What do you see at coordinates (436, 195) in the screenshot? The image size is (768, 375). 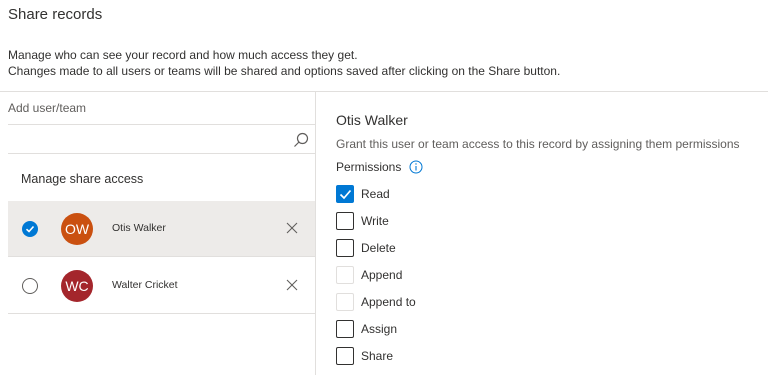 I see `permission-read: Read` at bounding box center [436, 195].